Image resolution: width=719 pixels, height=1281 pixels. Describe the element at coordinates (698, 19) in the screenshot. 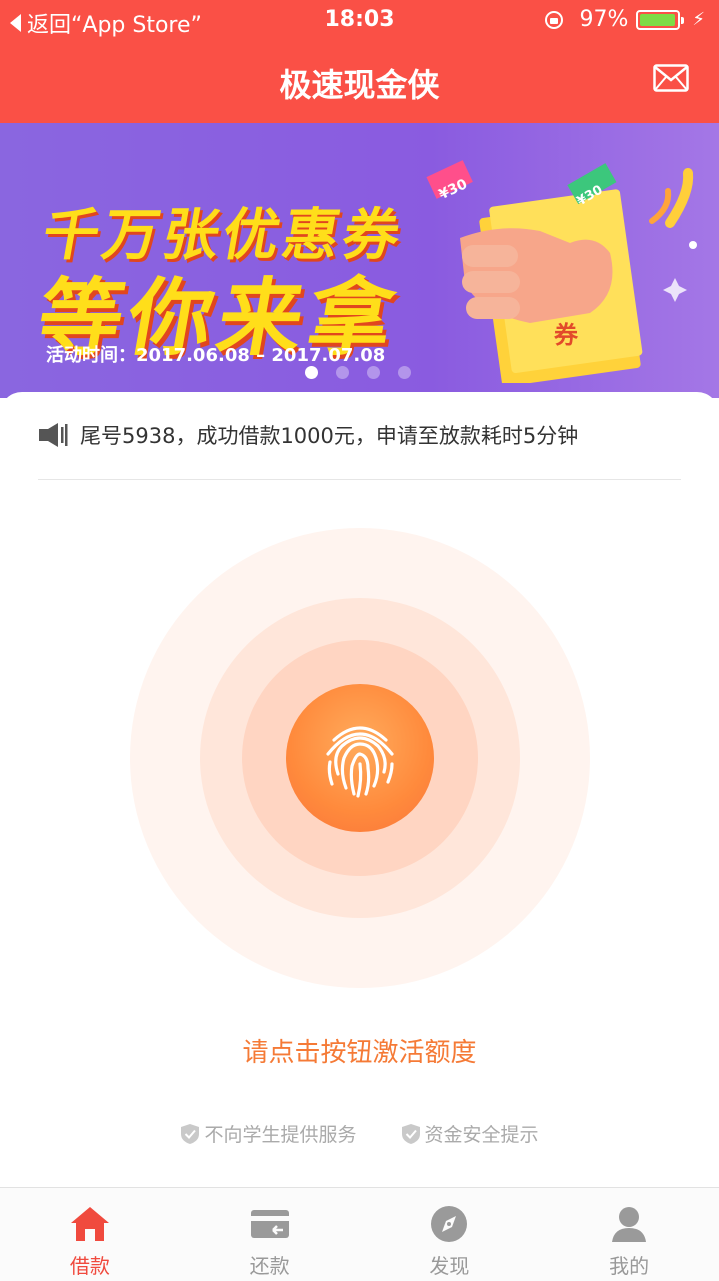

I see `charging-bolt-icon: ⚡` at that location.